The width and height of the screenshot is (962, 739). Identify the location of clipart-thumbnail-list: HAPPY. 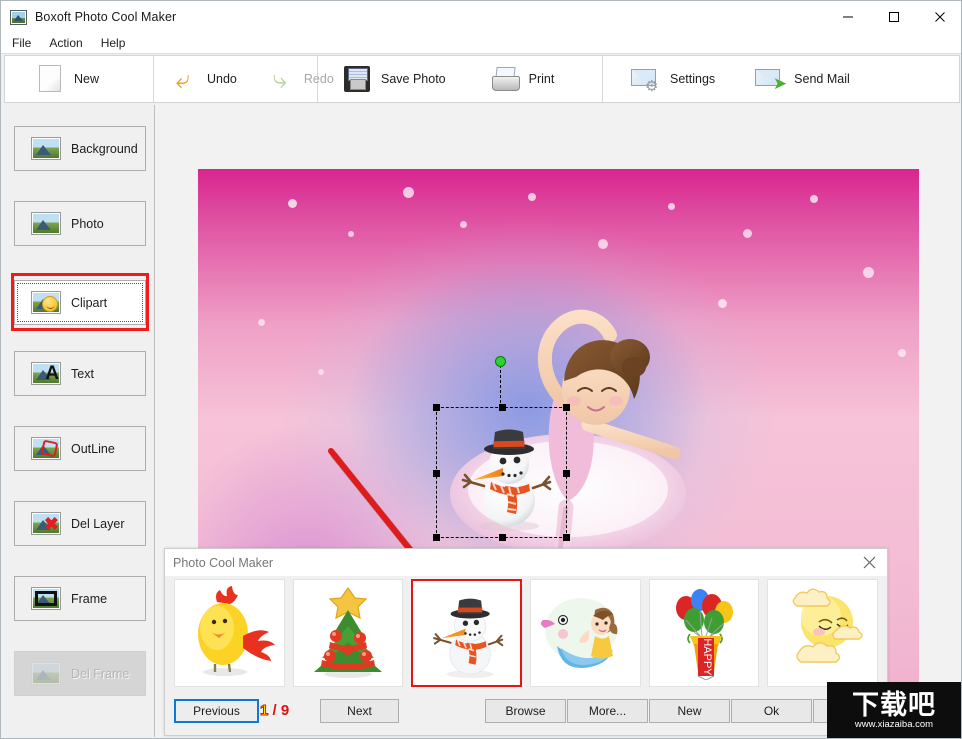
(526, 635).